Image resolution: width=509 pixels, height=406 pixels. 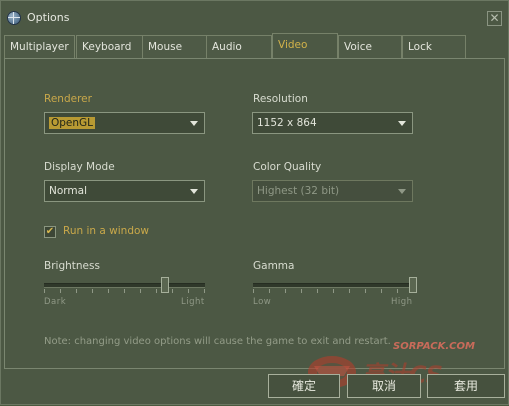 What do you see at coordinates (239, 46) in the screenshot?
I see `tab-audio: Audio` at bounding box center [239, 46].